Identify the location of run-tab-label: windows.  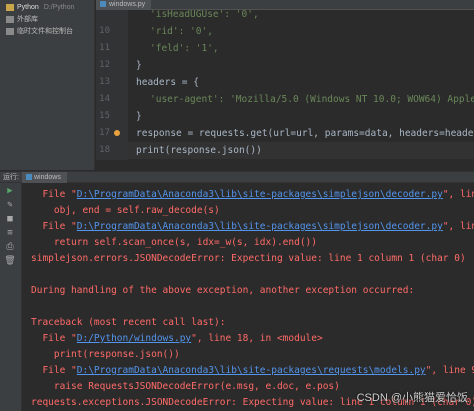
(47, 177).